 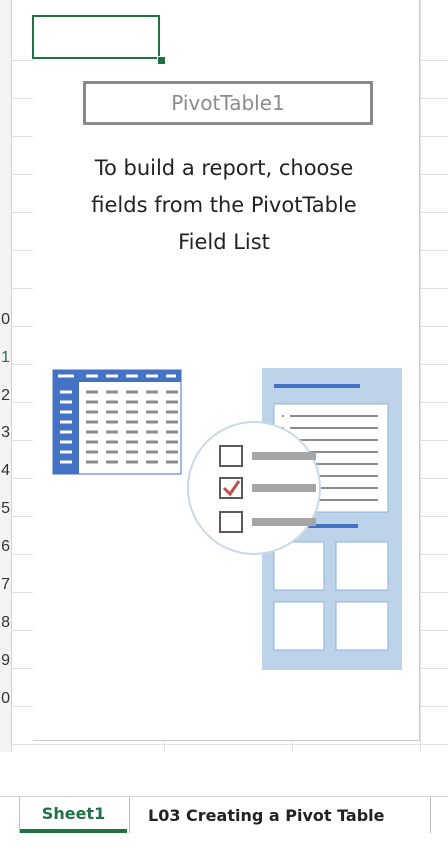 What do you see at coordinates (430, 815) in the screenshot?
I see `tab-divider` at bounding box center [430, 815].